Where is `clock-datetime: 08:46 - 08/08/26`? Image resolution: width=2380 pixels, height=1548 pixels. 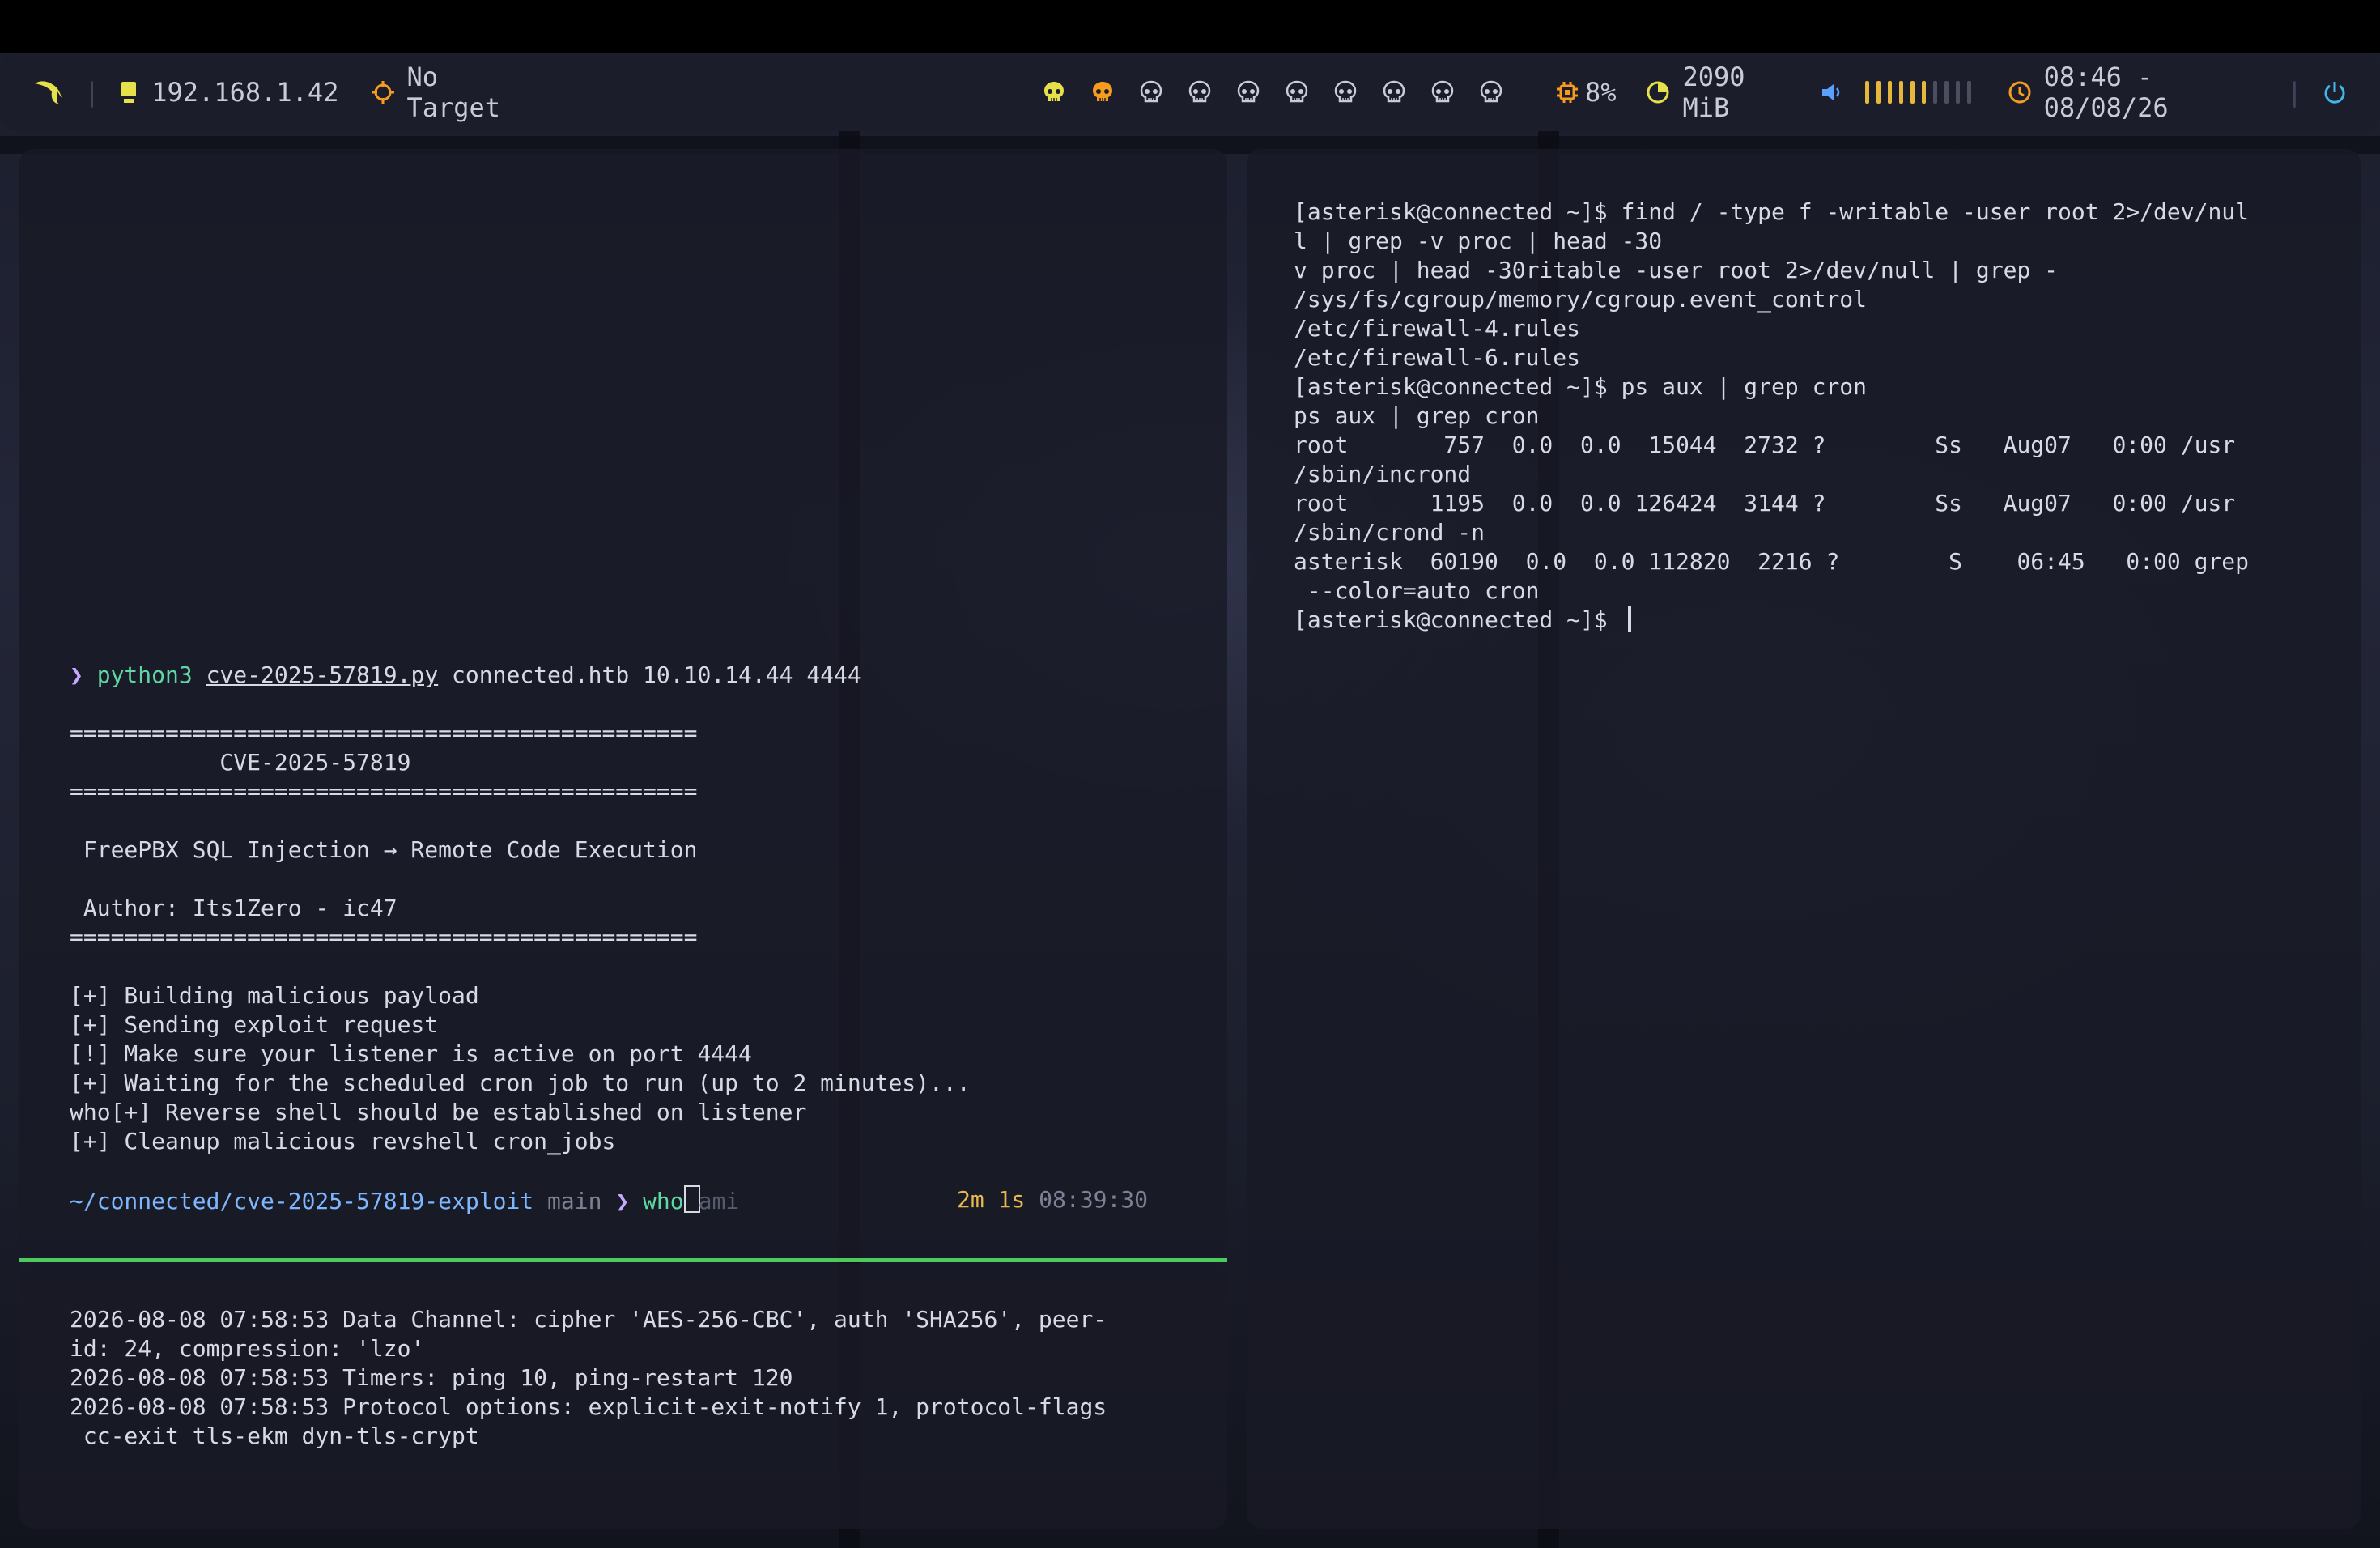
clock-datetime: 08:46 - 08/08/26 is located at coordinates (2106, 92).